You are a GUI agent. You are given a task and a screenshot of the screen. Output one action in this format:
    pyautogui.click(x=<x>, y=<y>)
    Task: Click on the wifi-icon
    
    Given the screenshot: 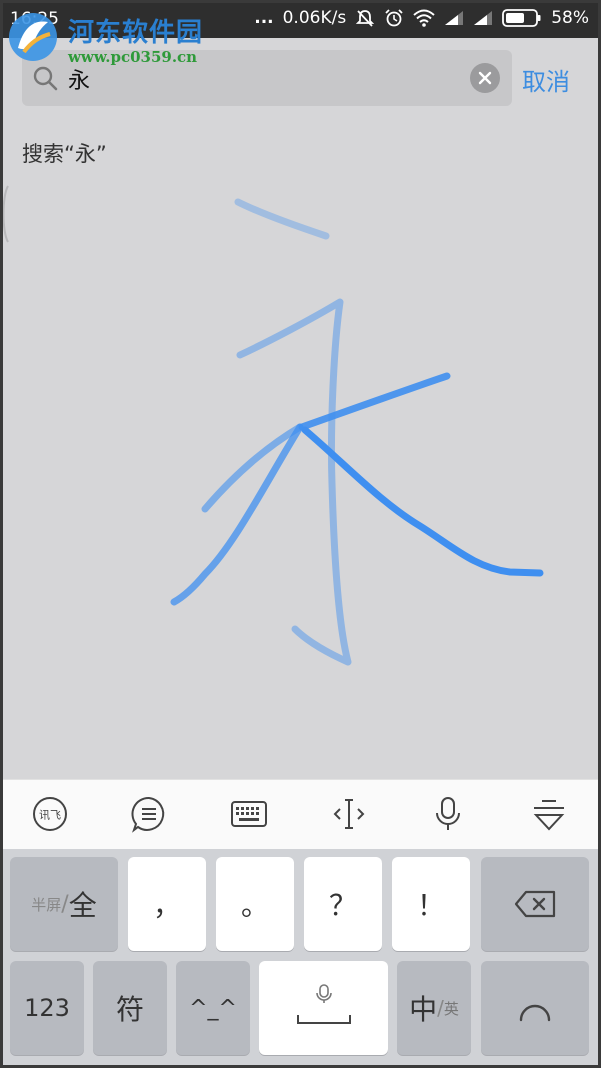 What is the action you would take?
    pyautogui.click(x=424, y=18)
    